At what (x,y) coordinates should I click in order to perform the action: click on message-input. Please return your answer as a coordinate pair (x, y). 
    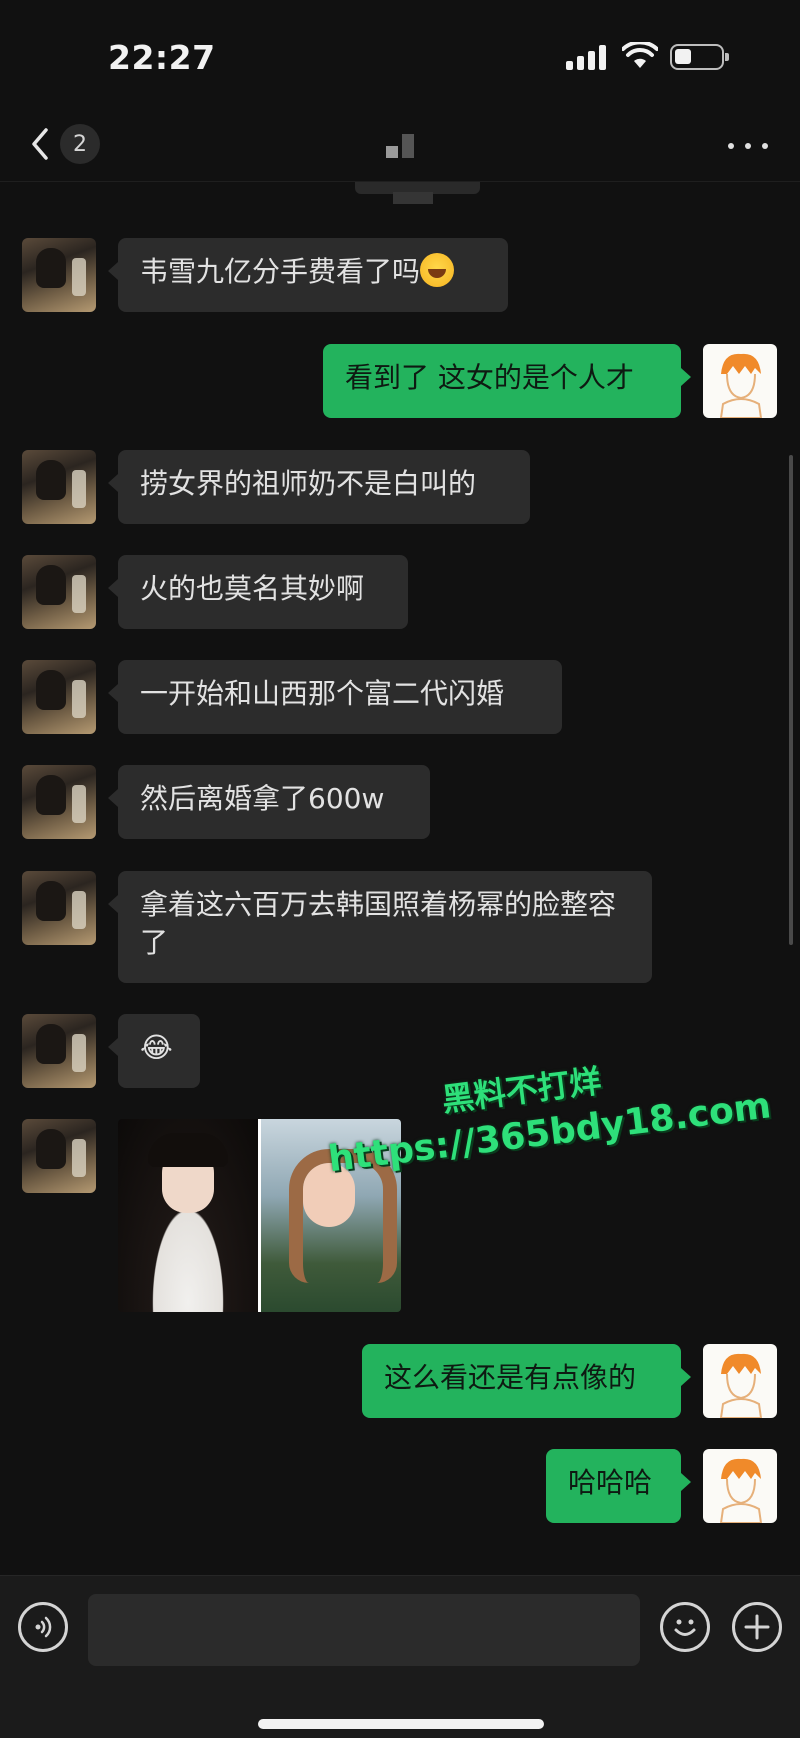
    Looking at the image, I should click on (364, 1630).